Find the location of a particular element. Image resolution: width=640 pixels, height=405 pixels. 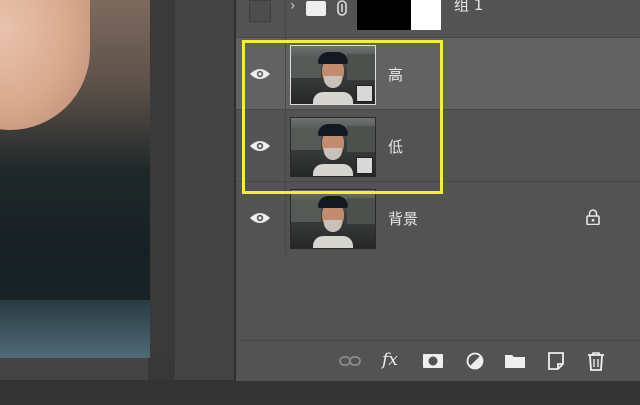

group-mask-black is located at coordinates (384, 15).